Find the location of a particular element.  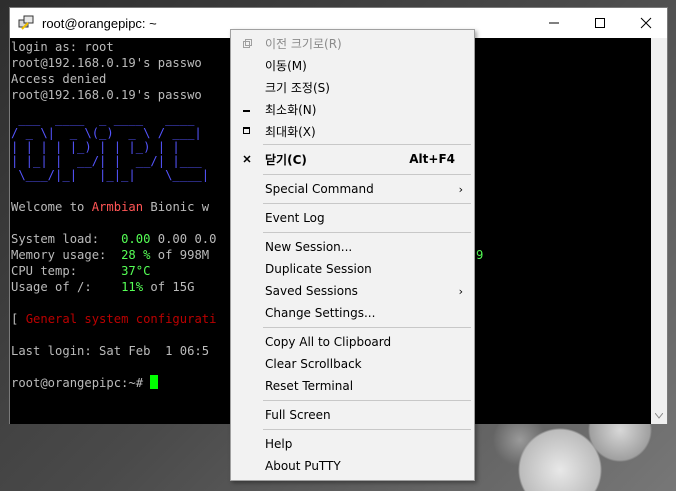

menu-item-move: 이동(M) is located at coordinates (352, 65).